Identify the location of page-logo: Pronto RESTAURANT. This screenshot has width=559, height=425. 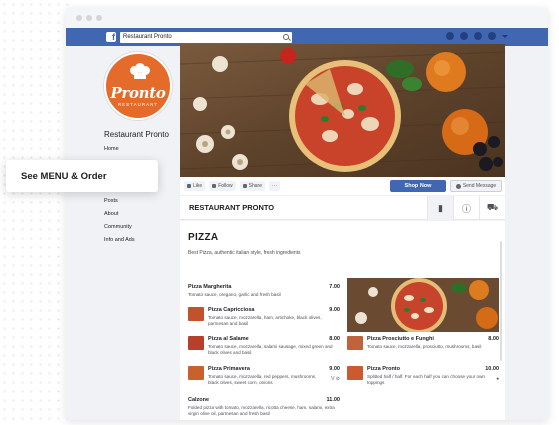
(138, 86).